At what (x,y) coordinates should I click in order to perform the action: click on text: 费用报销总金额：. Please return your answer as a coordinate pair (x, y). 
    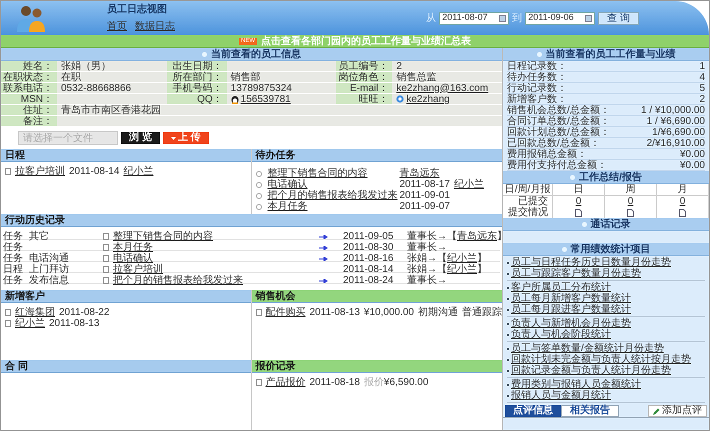
    Looking at the image, I should click on (547, 154).